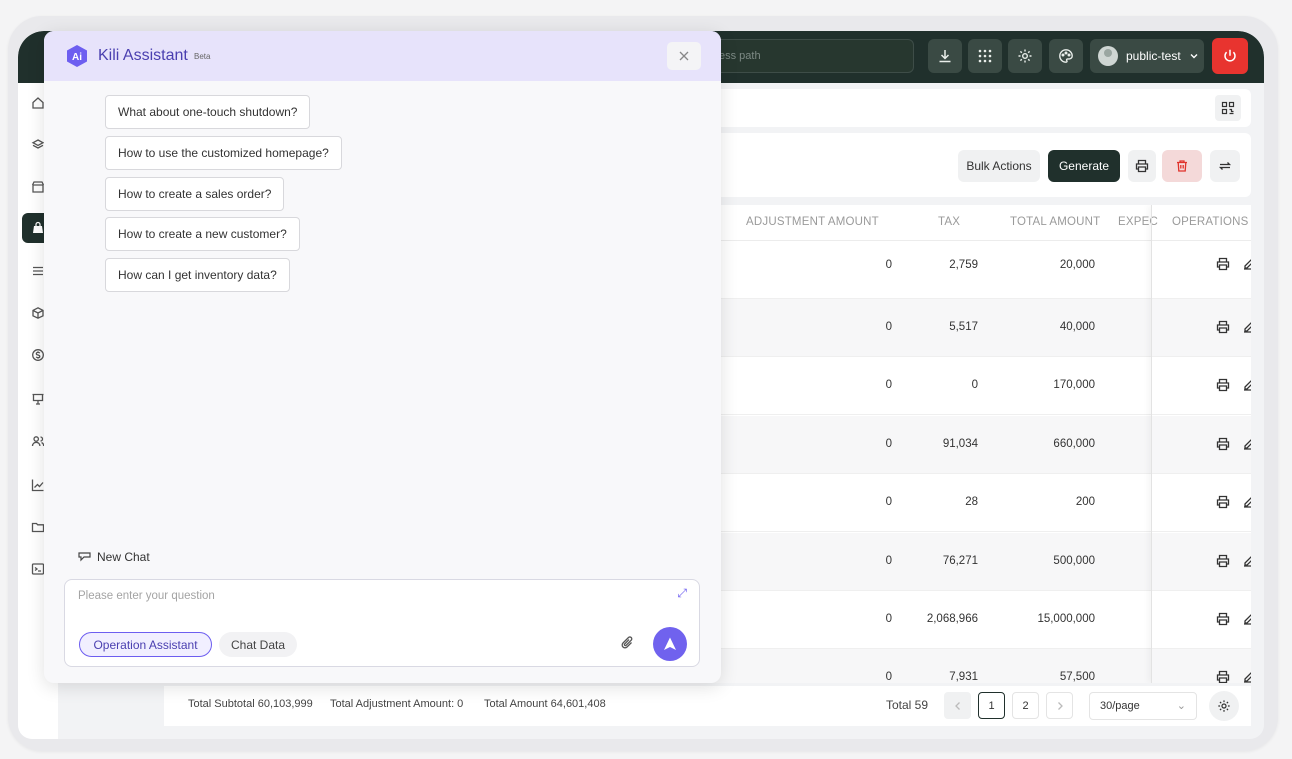 Image resolution: width=1292 pixels, height=759 pixels. What do you see at coordinates (1143, 706) in the screenshot?
I see `page-size-select: 30/page ⌄` at bounding box center [1143, 706].